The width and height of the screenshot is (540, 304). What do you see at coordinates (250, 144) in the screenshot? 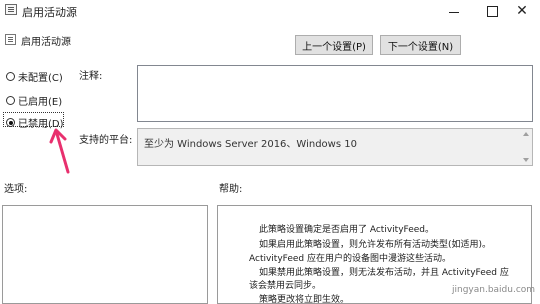
I see `supported-platform-value: 至少为 Windows Server 2016、Windows 10` at bounding box center [250, 144].